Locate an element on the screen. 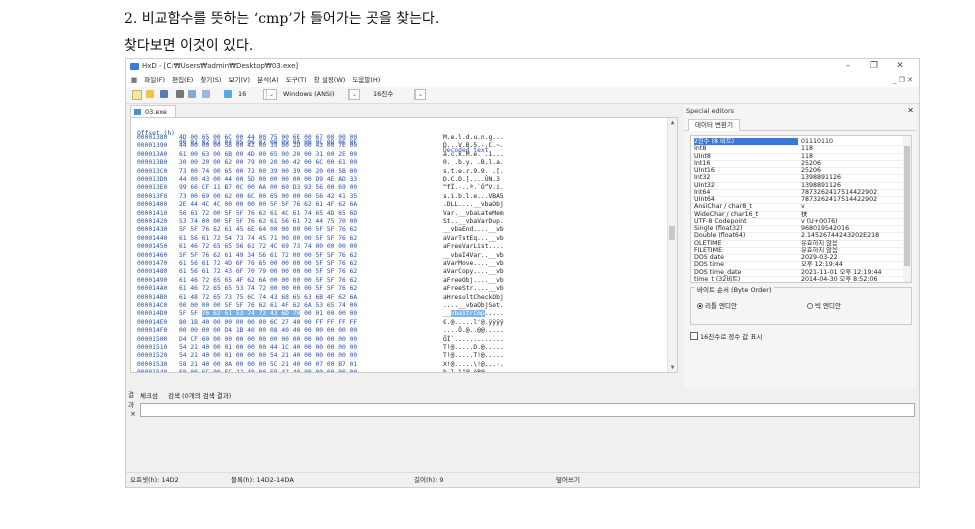 The image size is (975, 529). special-editors-close-icon: ✕ is located at coordinates (910, 110).